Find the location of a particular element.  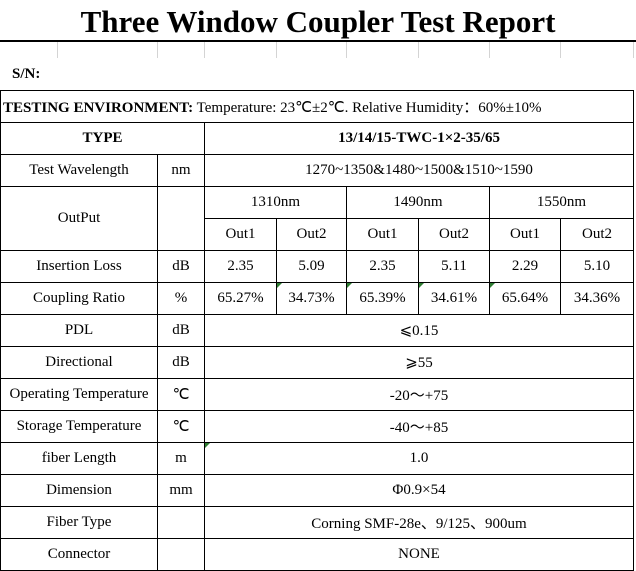

insertion-loss-value: 5.11 is located at coordinates (454, 266).